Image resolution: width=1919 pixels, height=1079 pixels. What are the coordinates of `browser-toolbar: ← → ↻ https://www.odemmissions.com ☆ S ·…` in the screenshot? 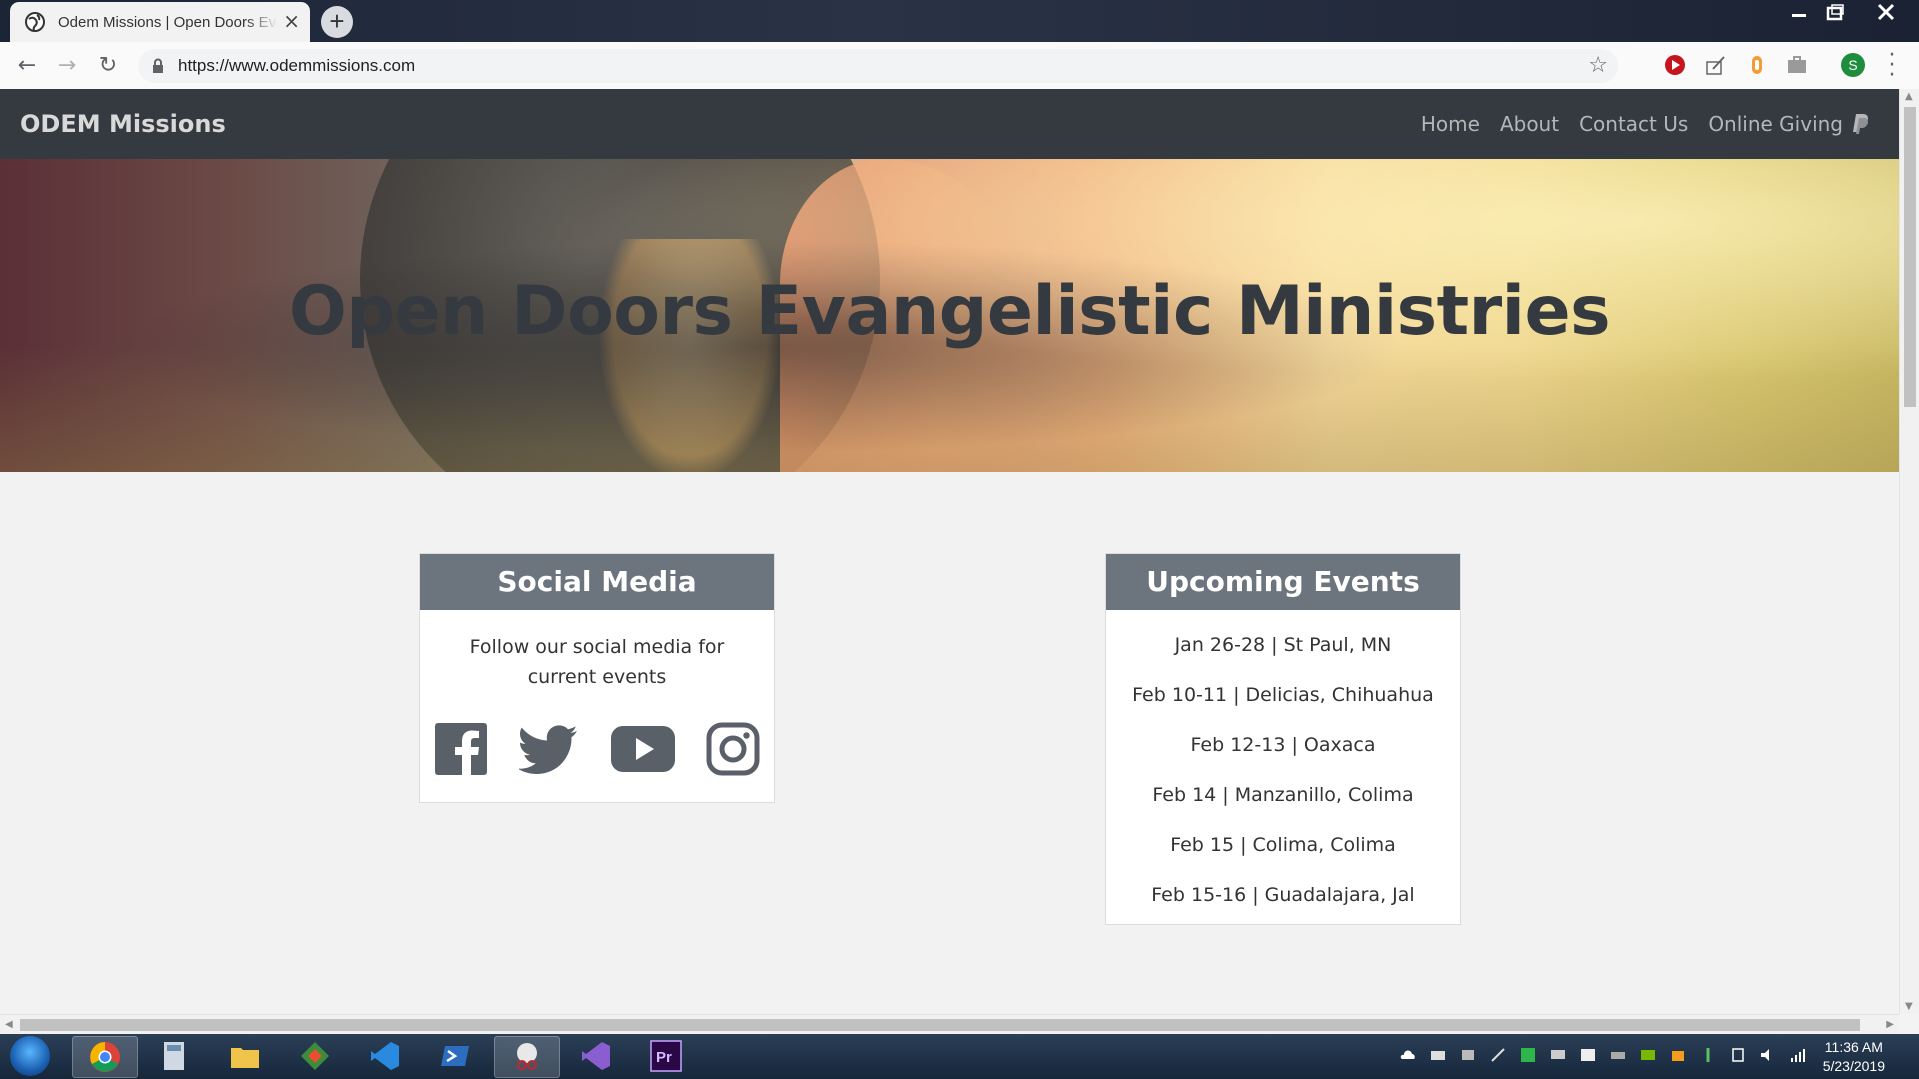 It's located at (959, 66).